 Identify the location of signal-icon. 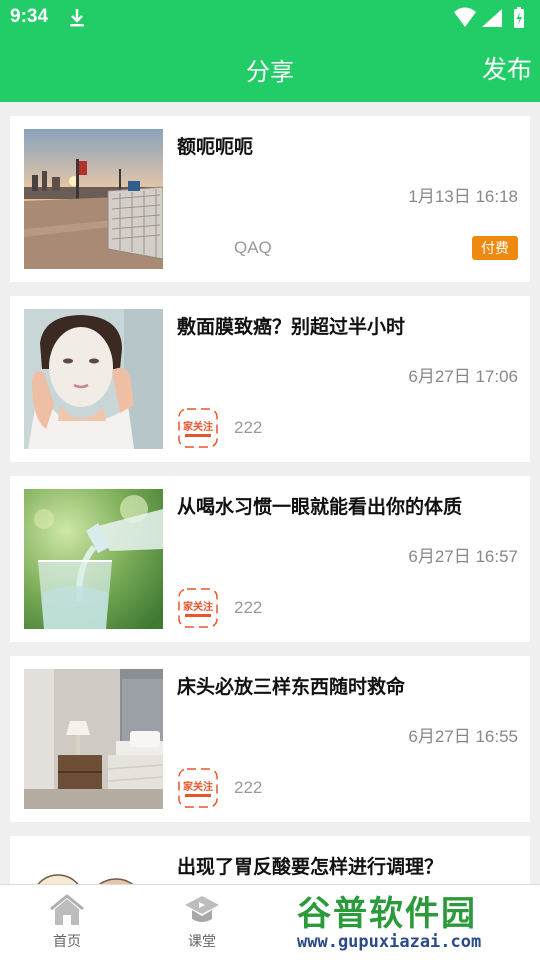
(492, 18).